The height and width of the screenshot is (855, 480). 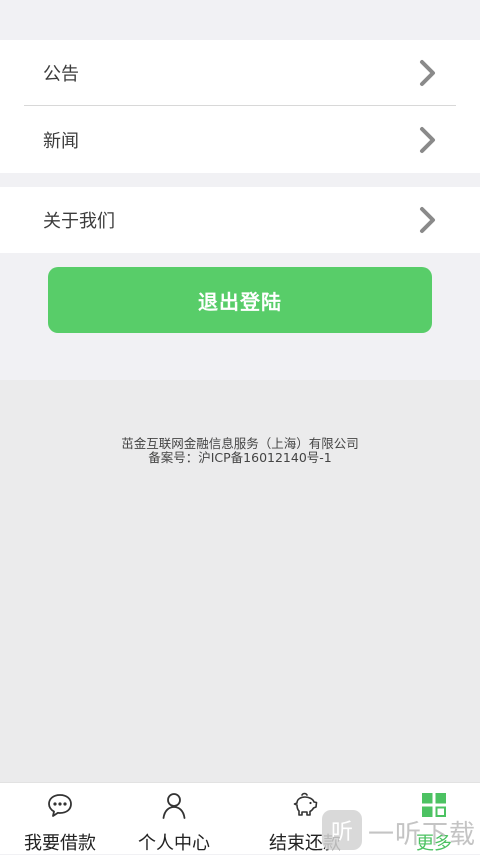 I want to click on watermark-text: 一听下载, so click(x=422, y=835).